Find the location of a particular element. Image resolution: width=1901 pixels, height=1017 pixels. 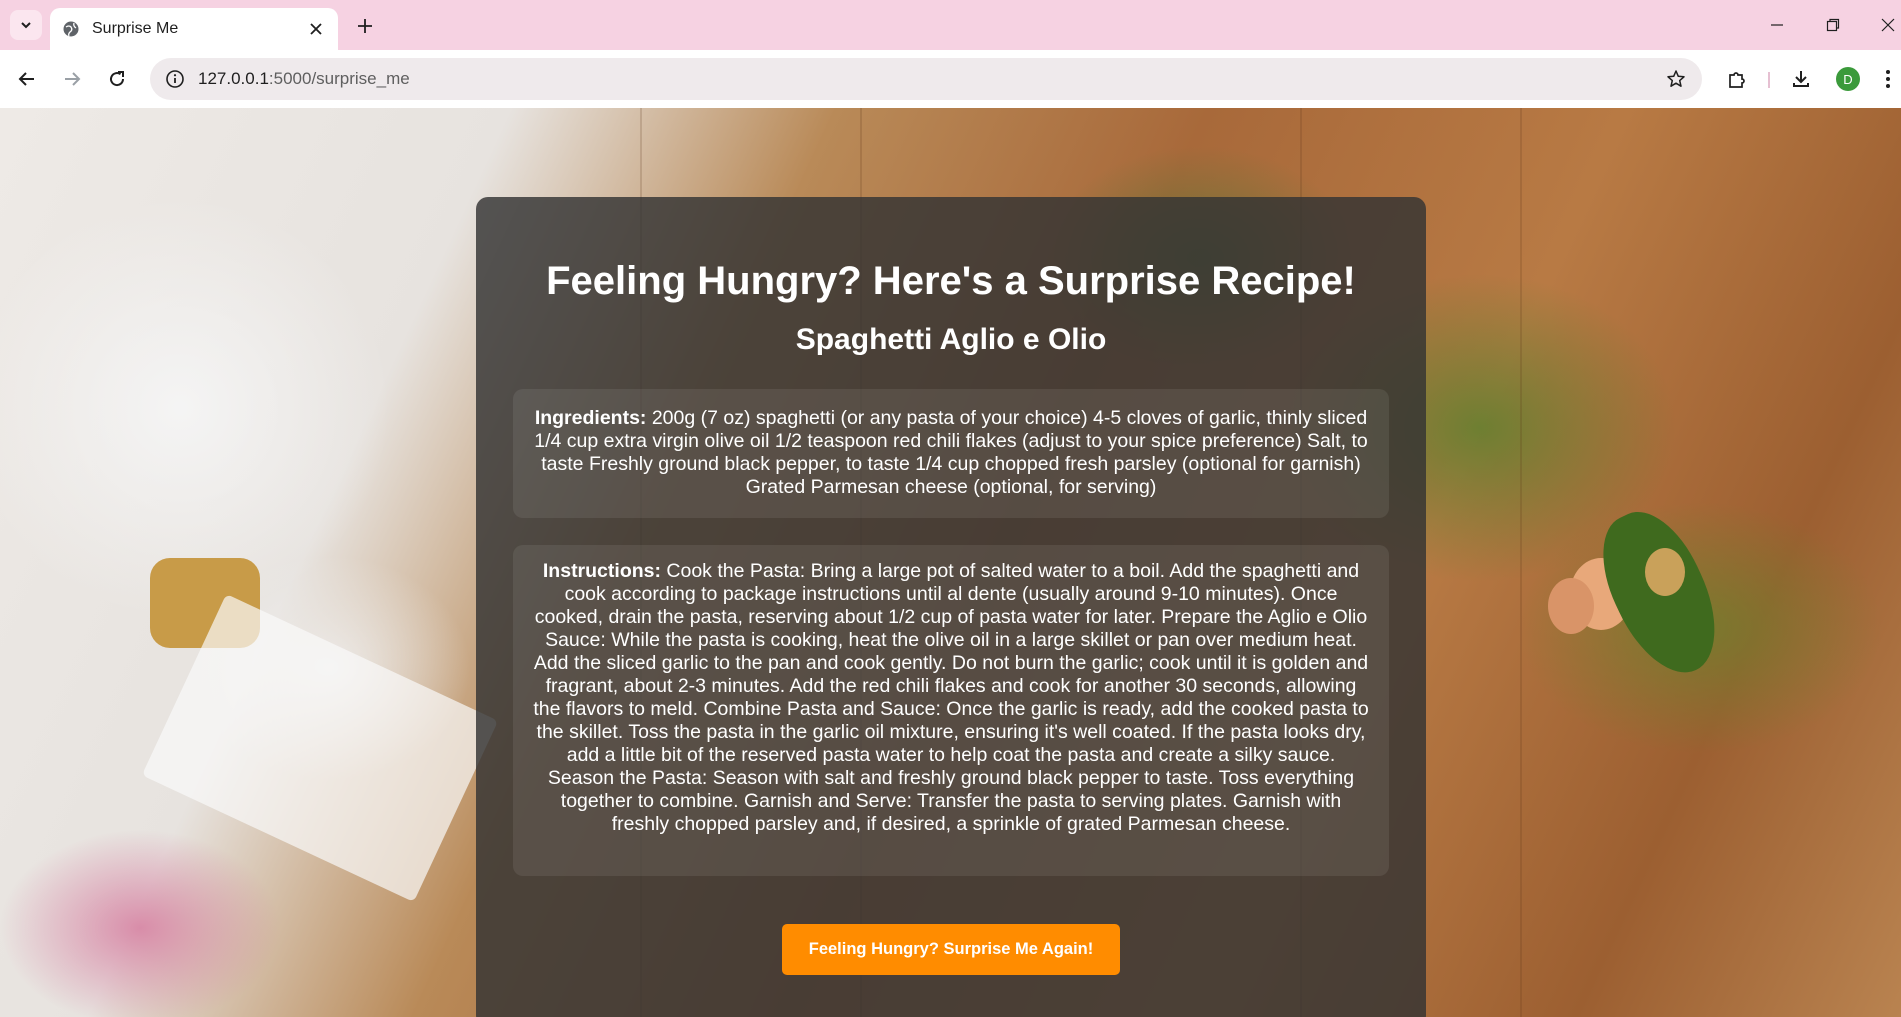

bookmark-button is located at coordinates (1676, 79).